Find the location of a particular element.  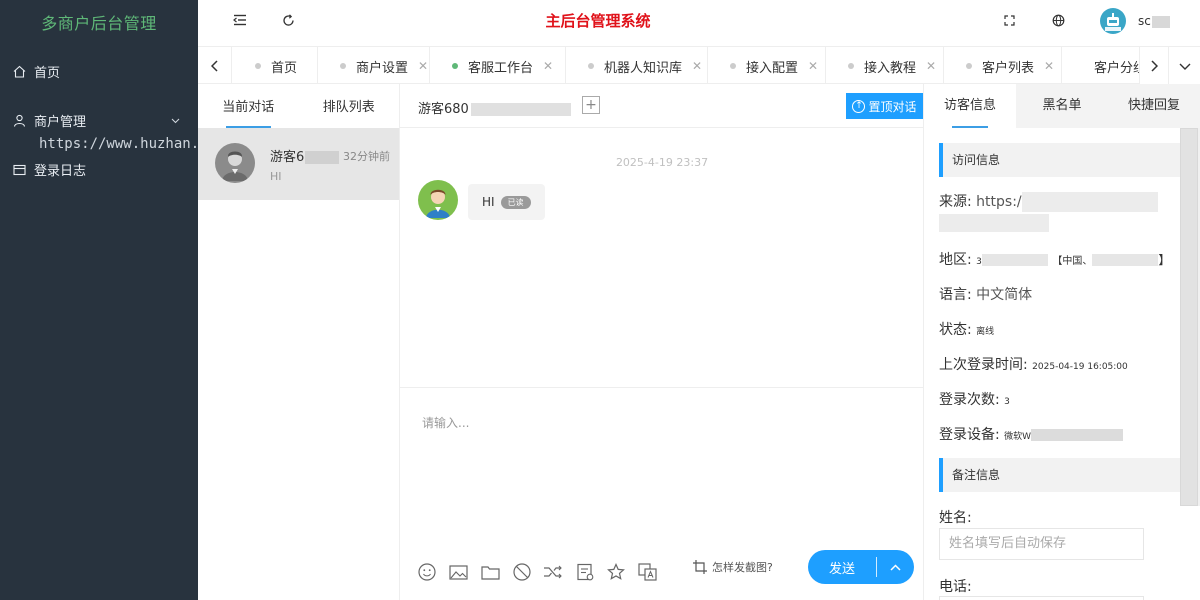

phone-label: 电话: is located at coordinates (955, 587).